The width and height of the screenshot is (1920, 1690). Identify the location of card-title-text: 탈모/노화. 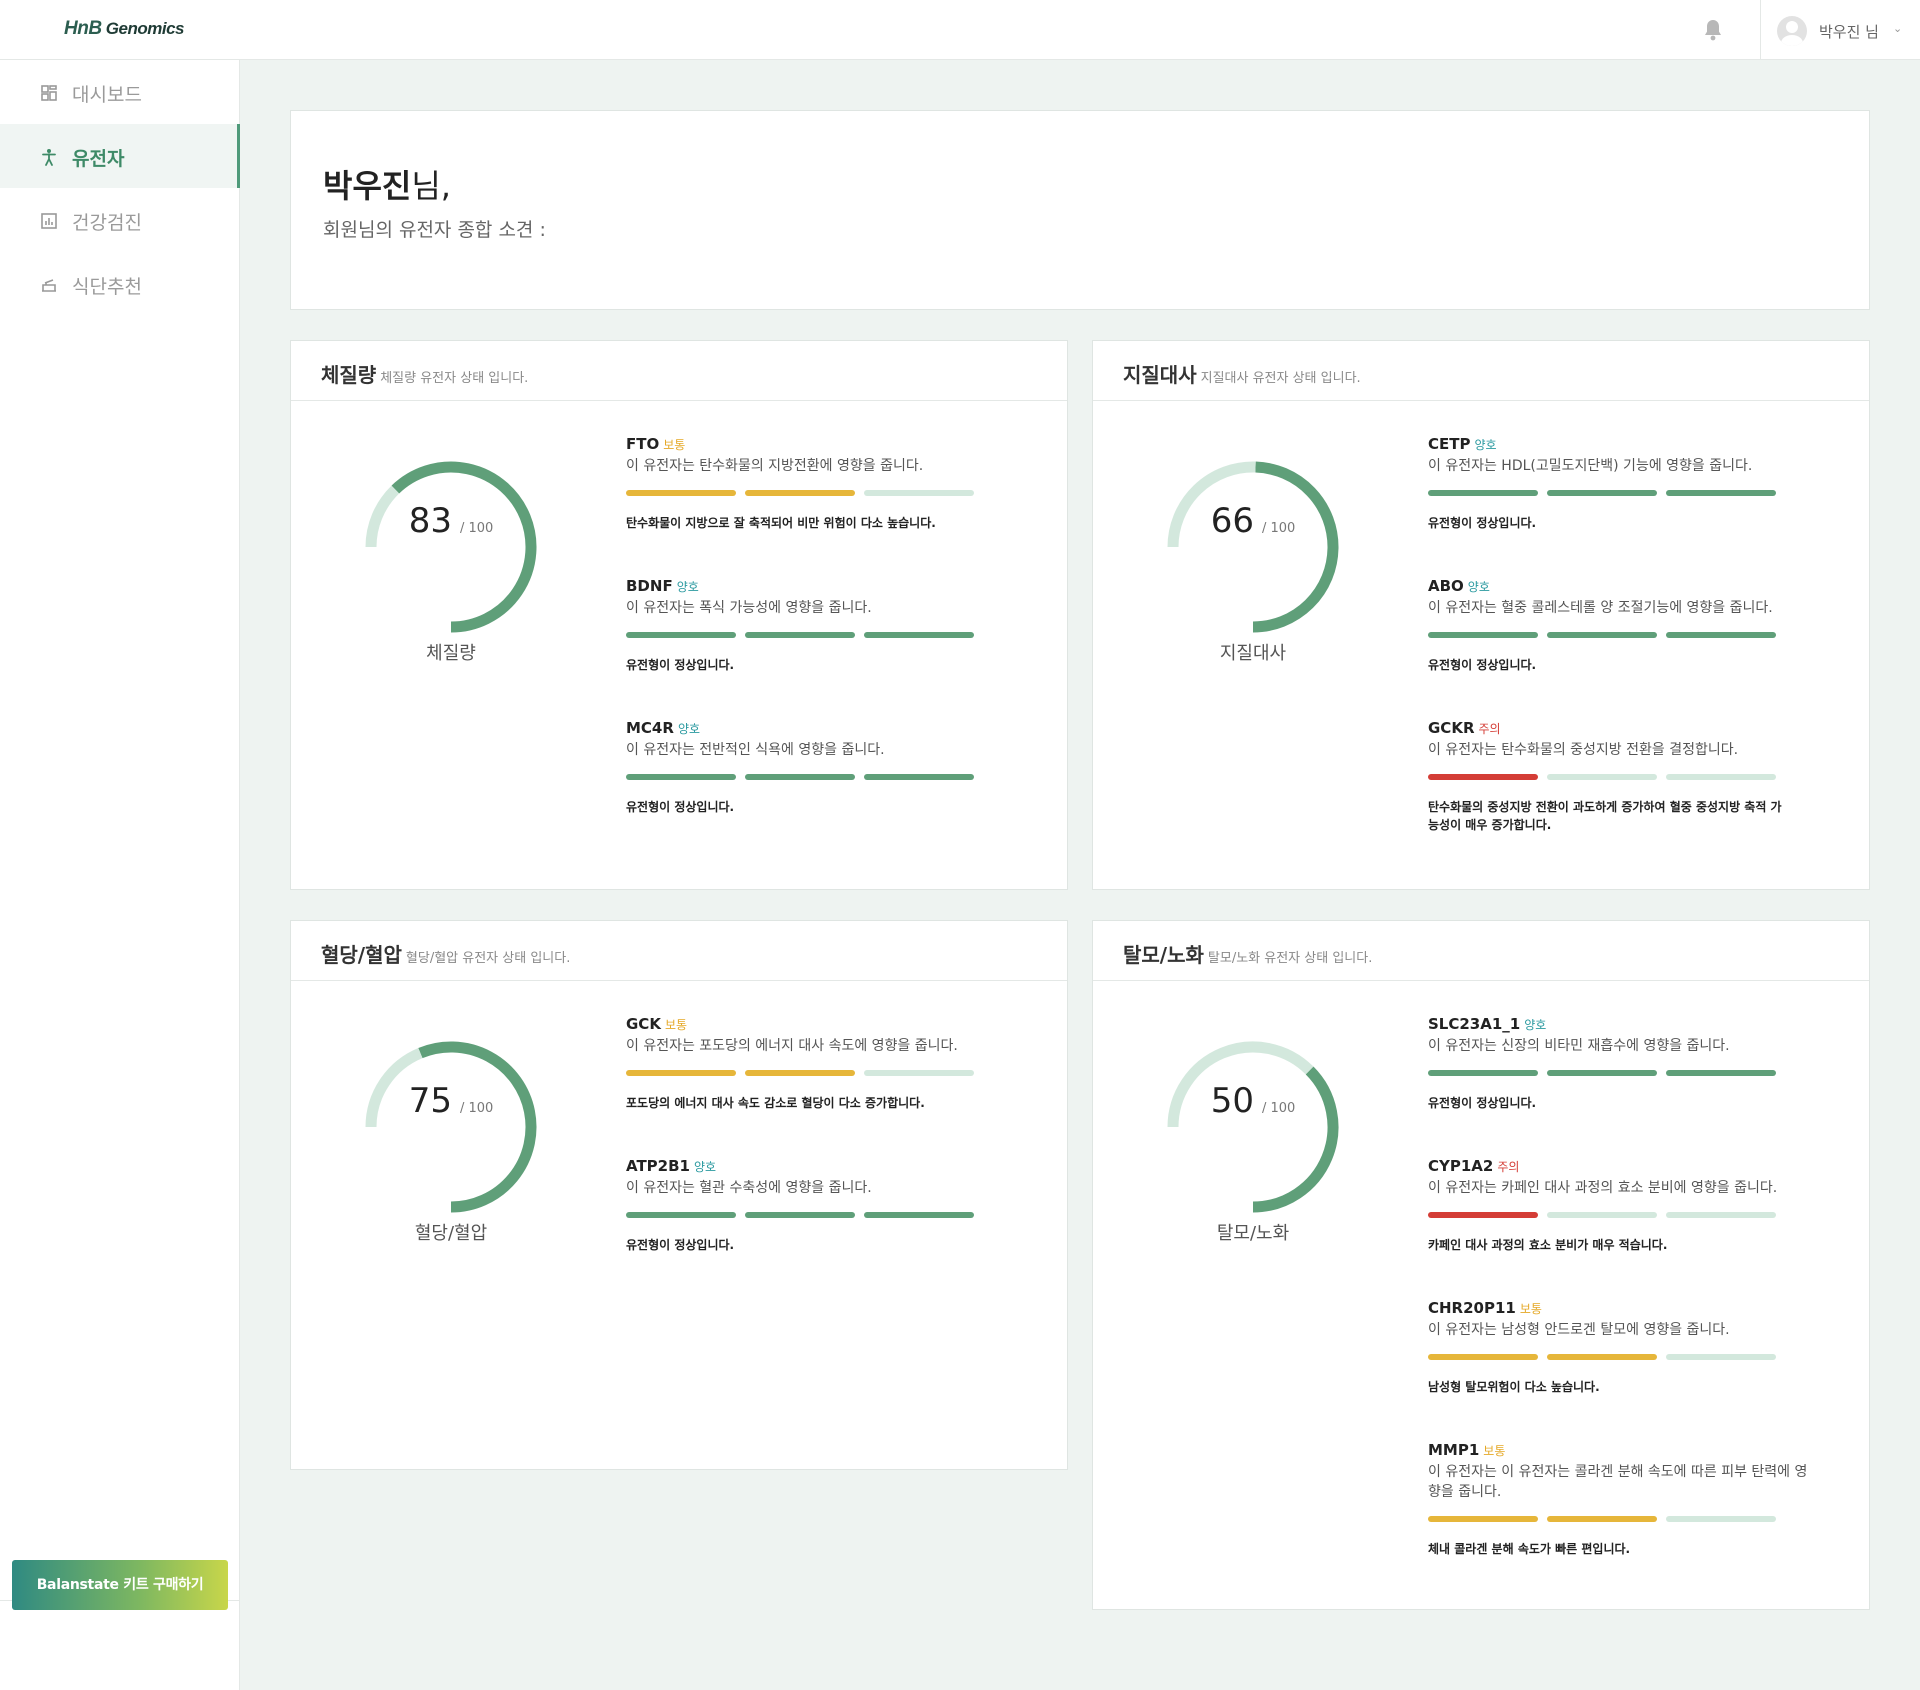
(1163, 955).